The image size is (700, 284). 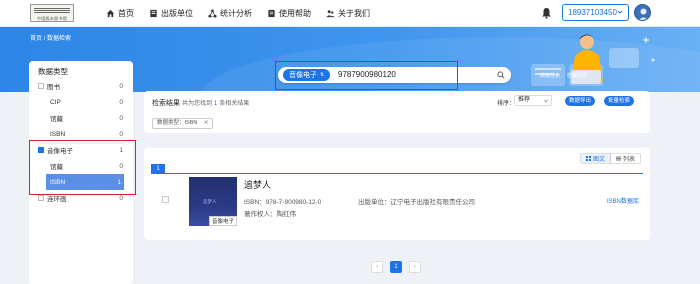 I want to click on main-nav: 首页 出版单位 统计分析 使用帮助 关于我们, so click(x=245, y=13).